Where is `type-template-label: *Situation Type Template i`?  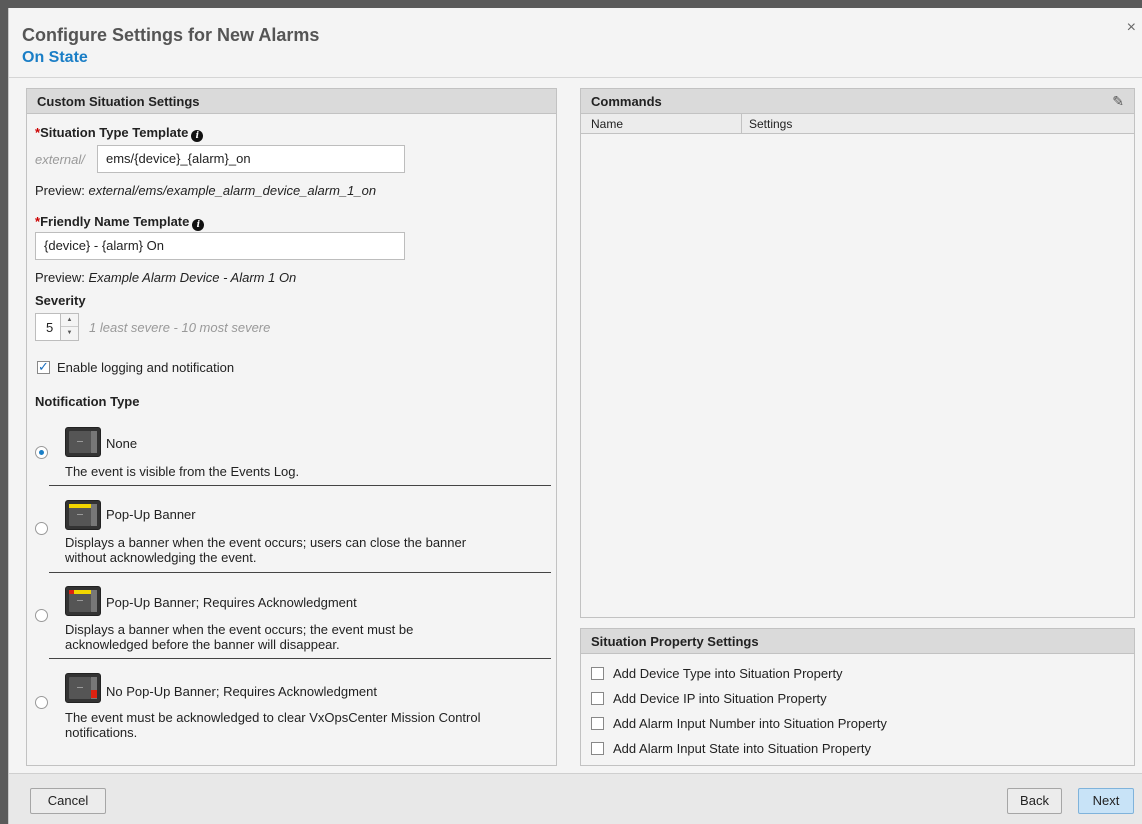 type-template-label: *Situation Type Template i is located at coordinates (119, 133).